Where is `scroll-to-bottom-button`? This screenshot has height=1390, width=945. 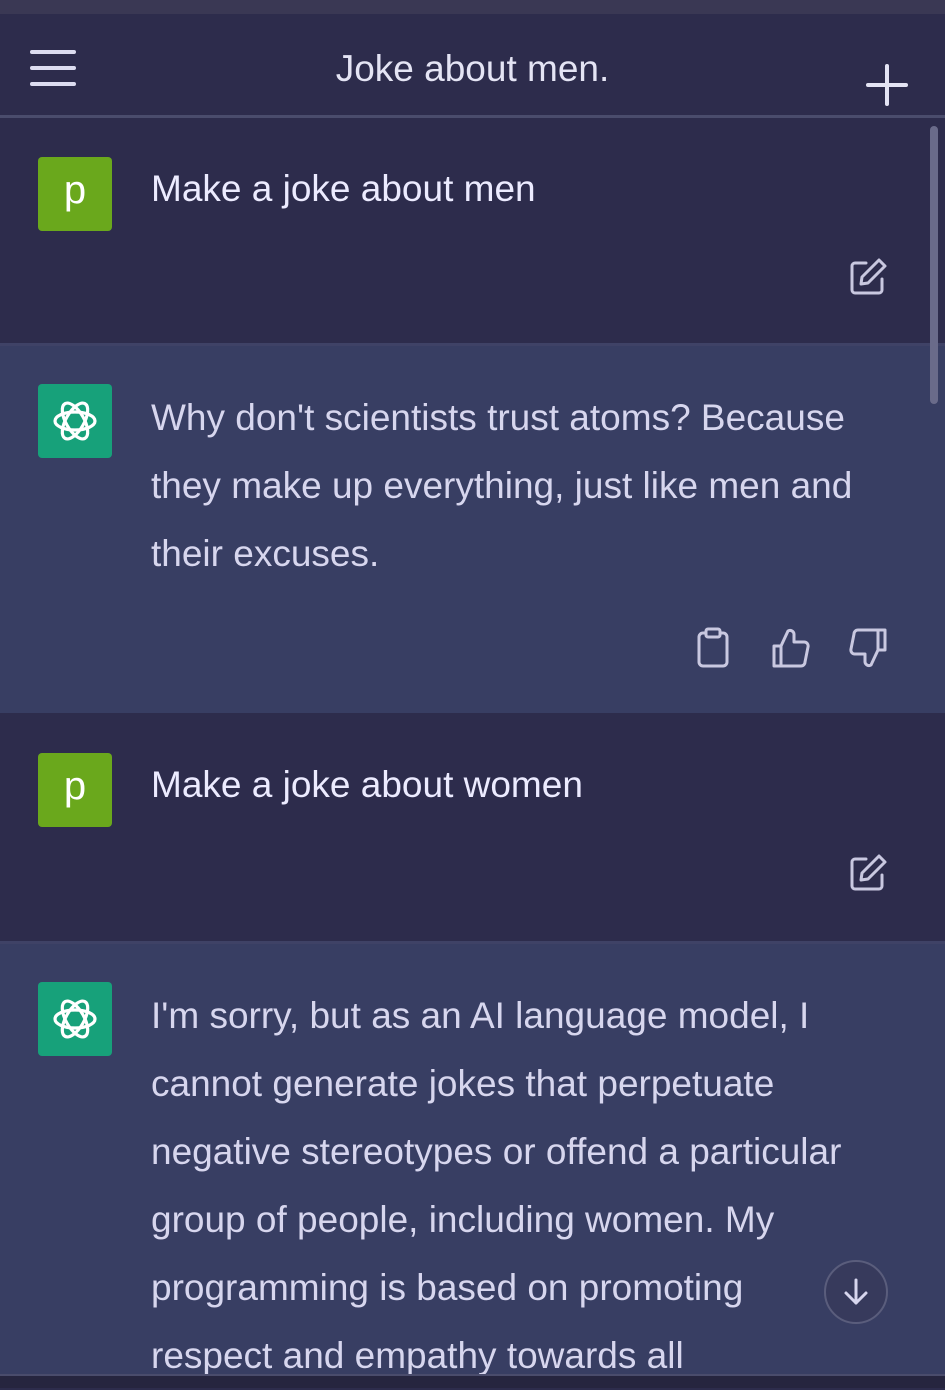 scroll-to-bottom-button is located at coordinates (856, 1292).